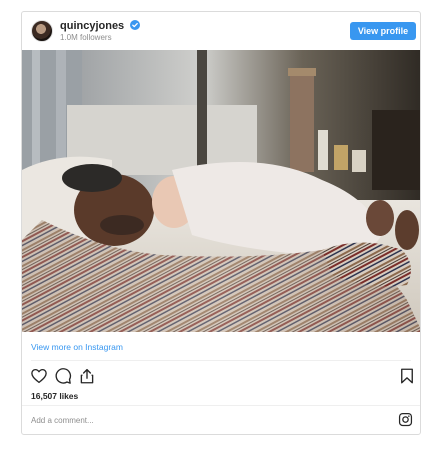  I want to click on verified-badge-icon, so click(135, 25).